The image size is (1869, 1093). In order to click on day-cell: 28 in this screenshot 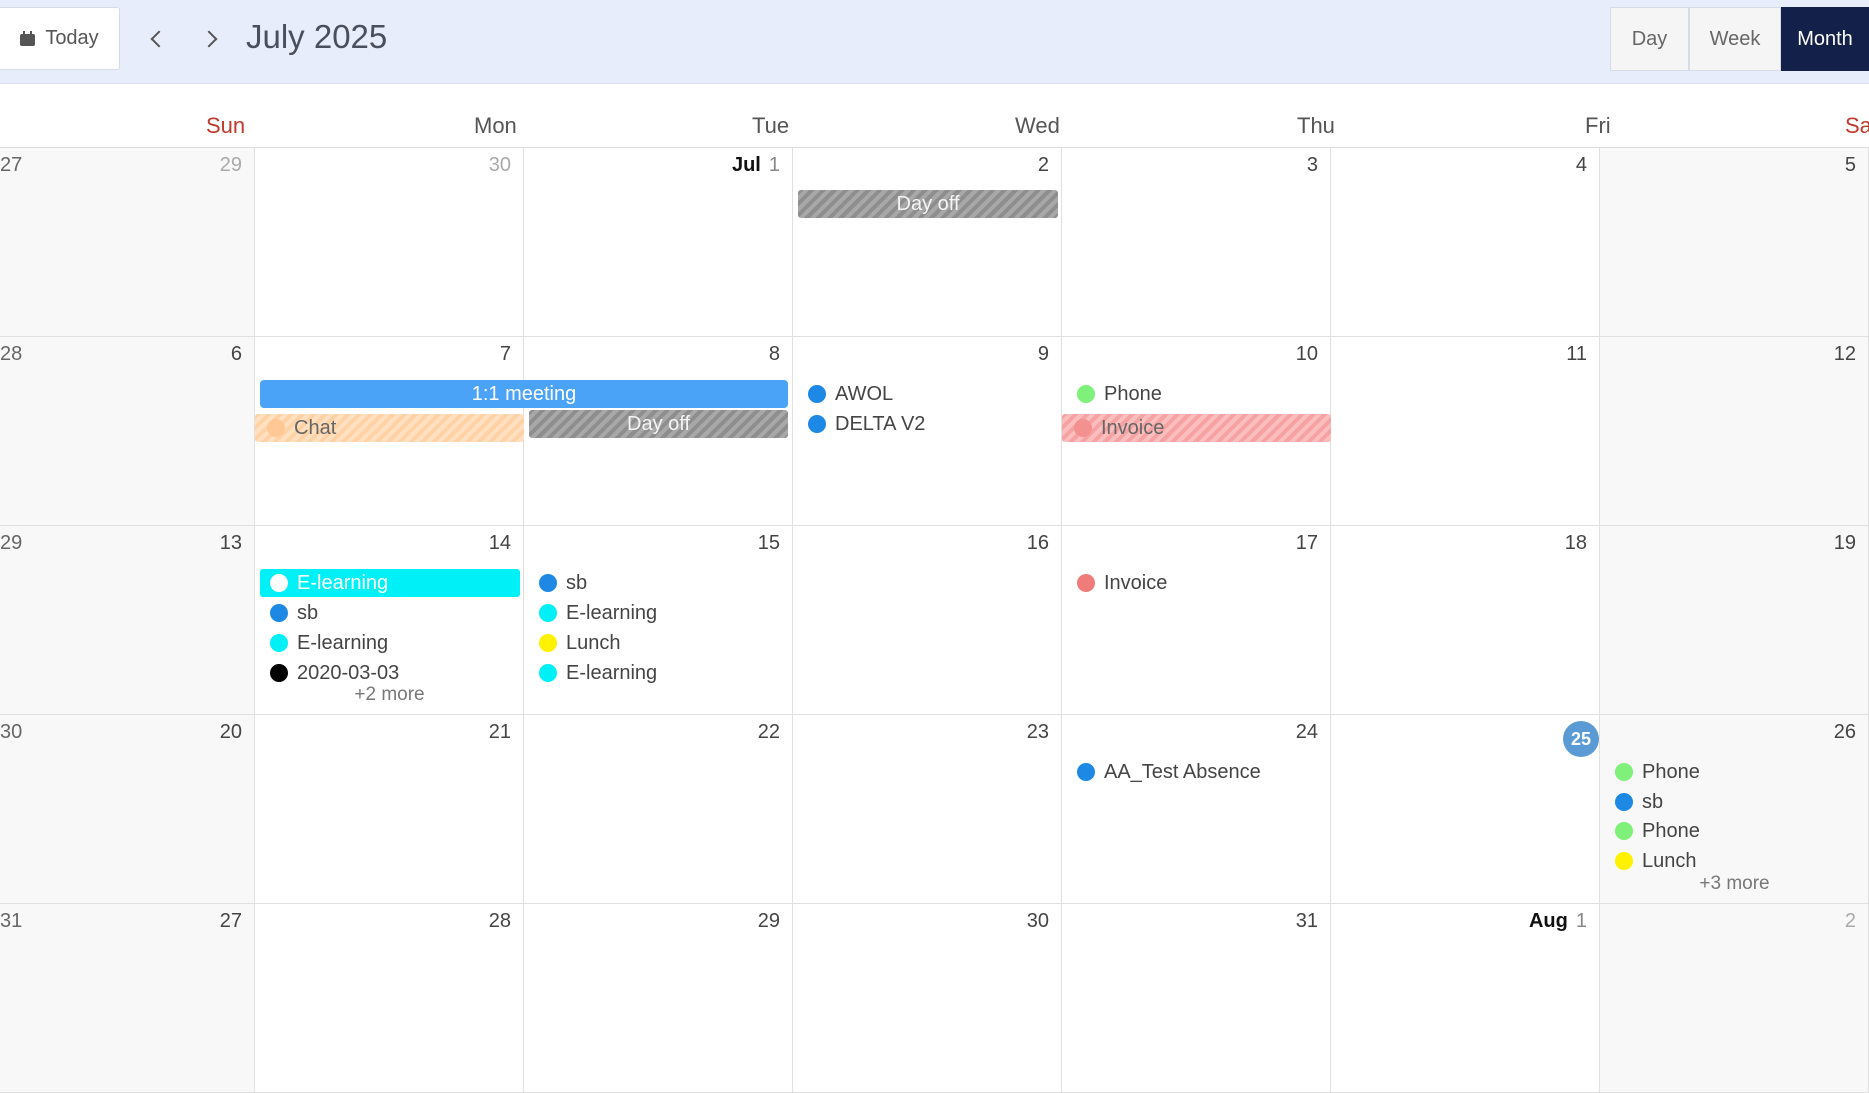, I will do `click(389, 998)`.